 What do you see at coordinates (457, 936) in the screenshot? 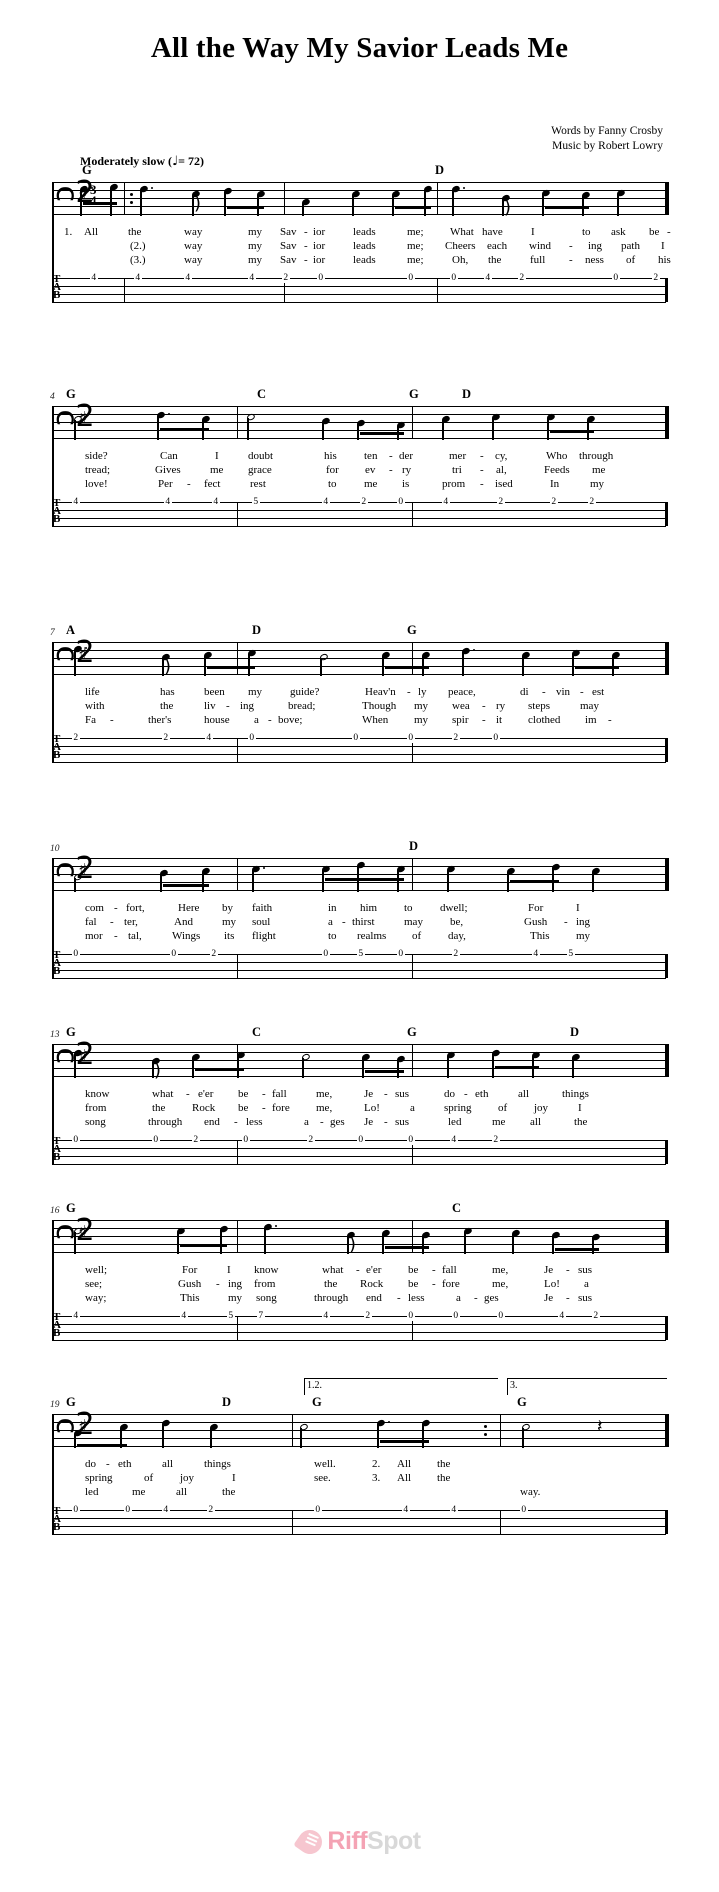
I see `lyric-syllable: day,` at bounding box center [457, 936].